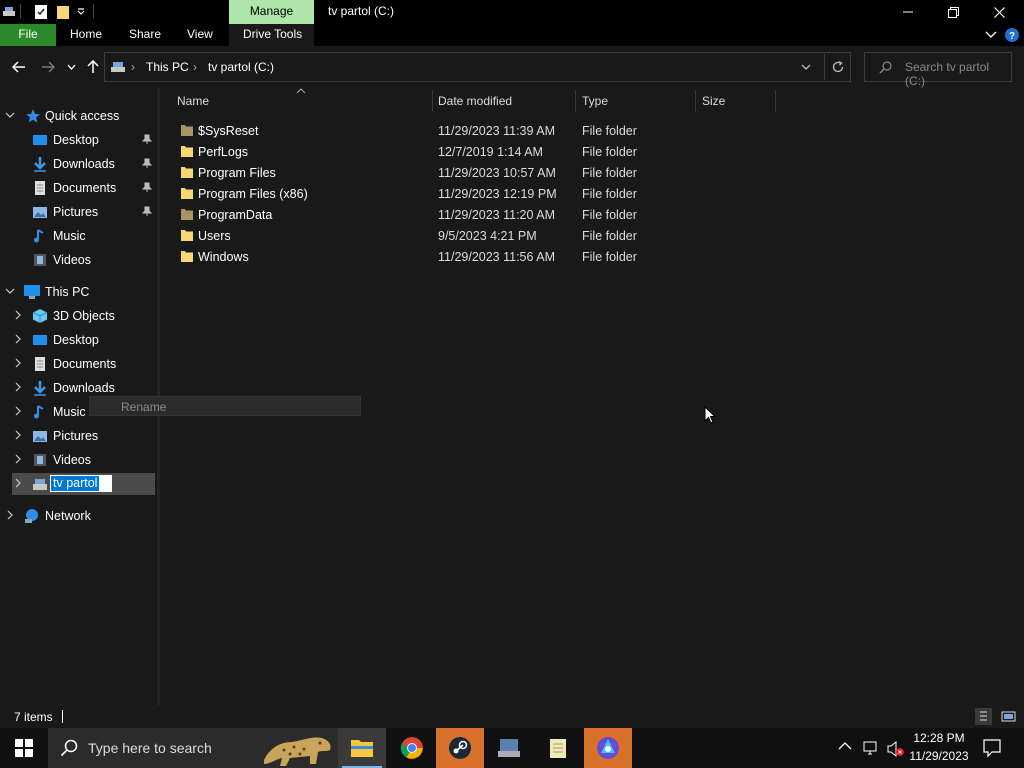  What do you see at coordinates (81, 11) in the screenshot?
I see `qat-dropdown-icon` at bounding box center [81, 11].